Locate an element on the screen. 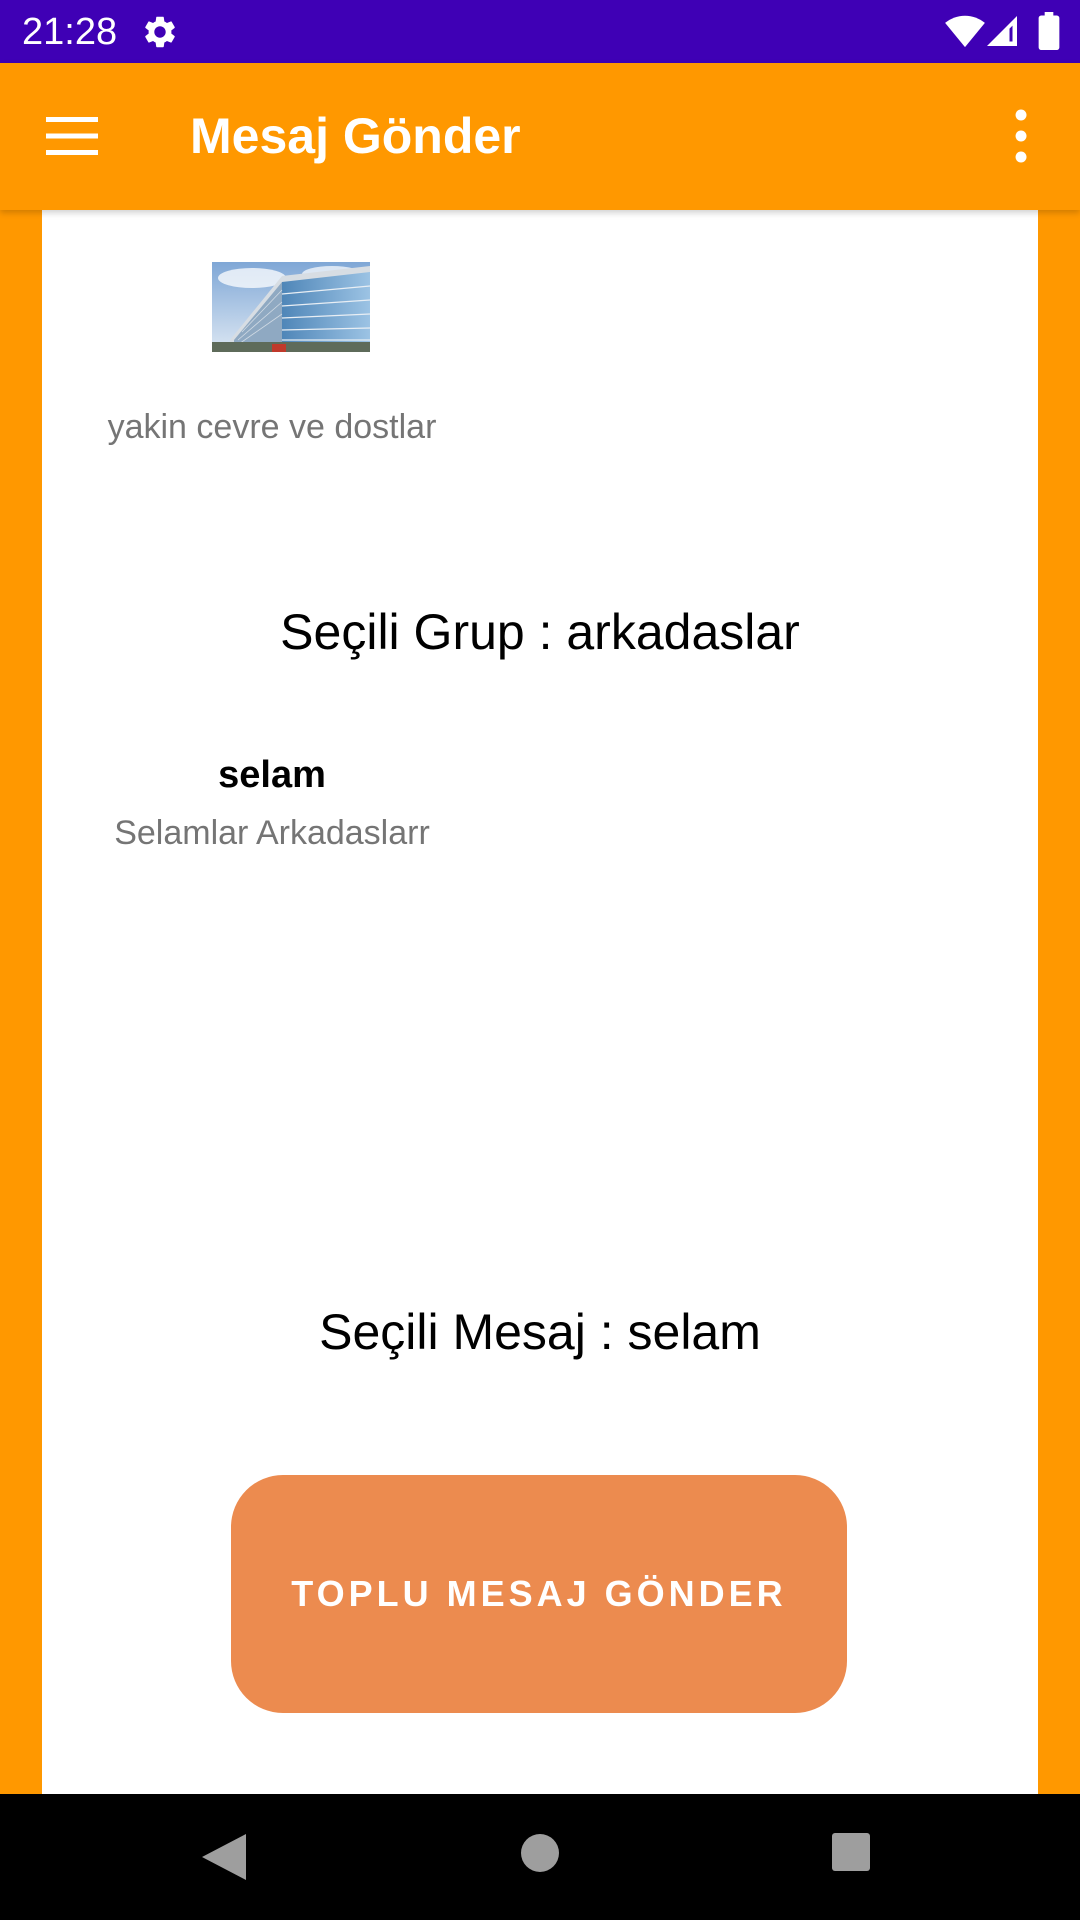 The height and width of the screenshot is (1920, 1080). message-list-item: selam Selamlar Arkadaslarr is located at coordinates (272, 835).